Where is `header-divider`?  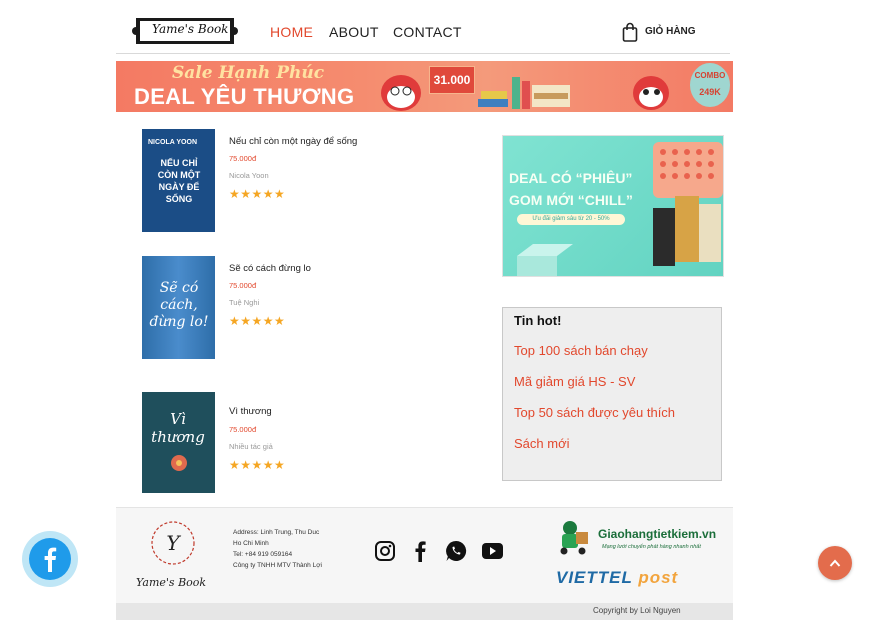 header-divider is located at coordinates (423, 53).